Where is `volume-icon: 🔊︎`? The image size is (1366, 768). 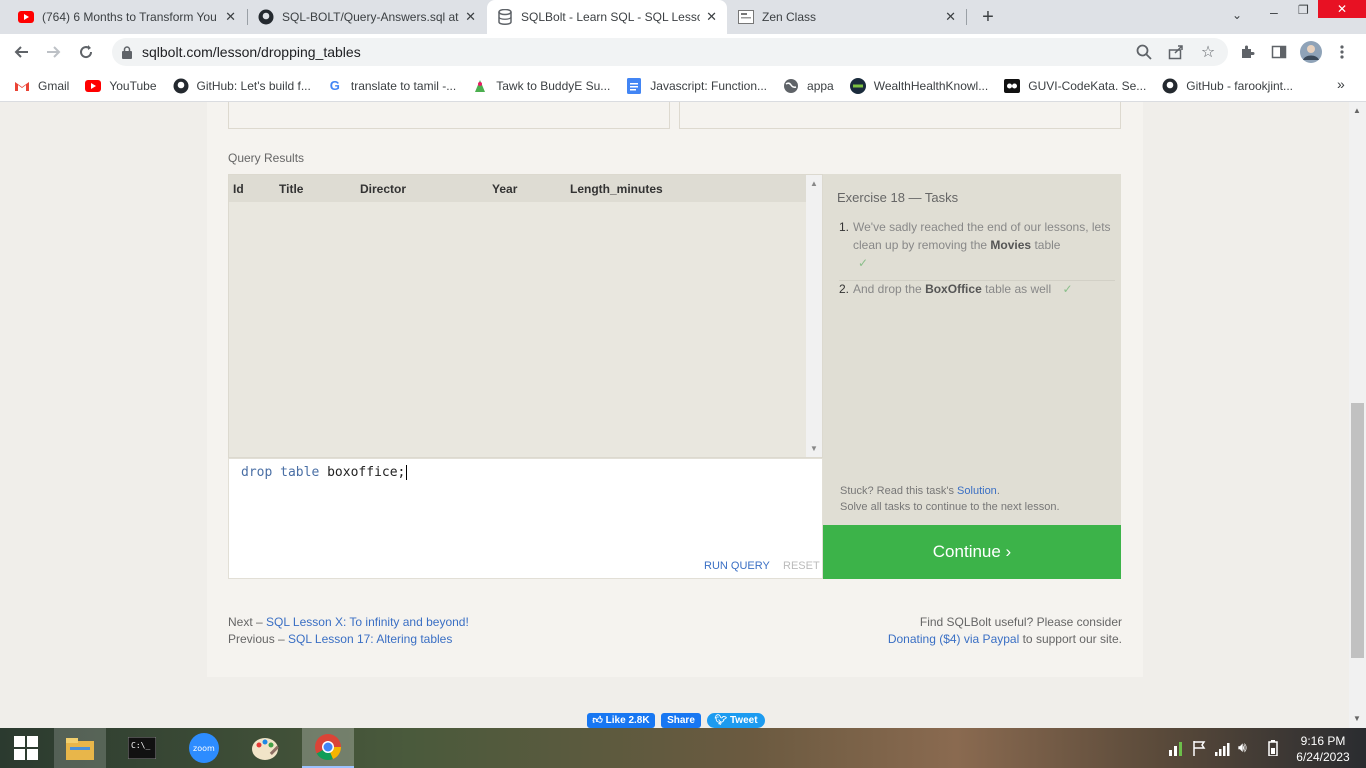
volume-icon: 🔊︎ is located at coordinates (1242, 747).